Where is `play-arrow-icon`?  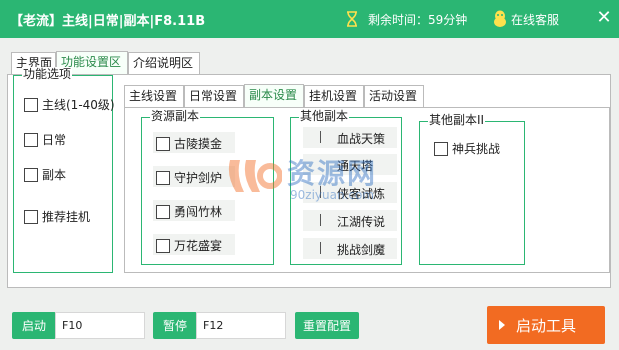
play-arrow-icon is located at coordinates (502, 325).